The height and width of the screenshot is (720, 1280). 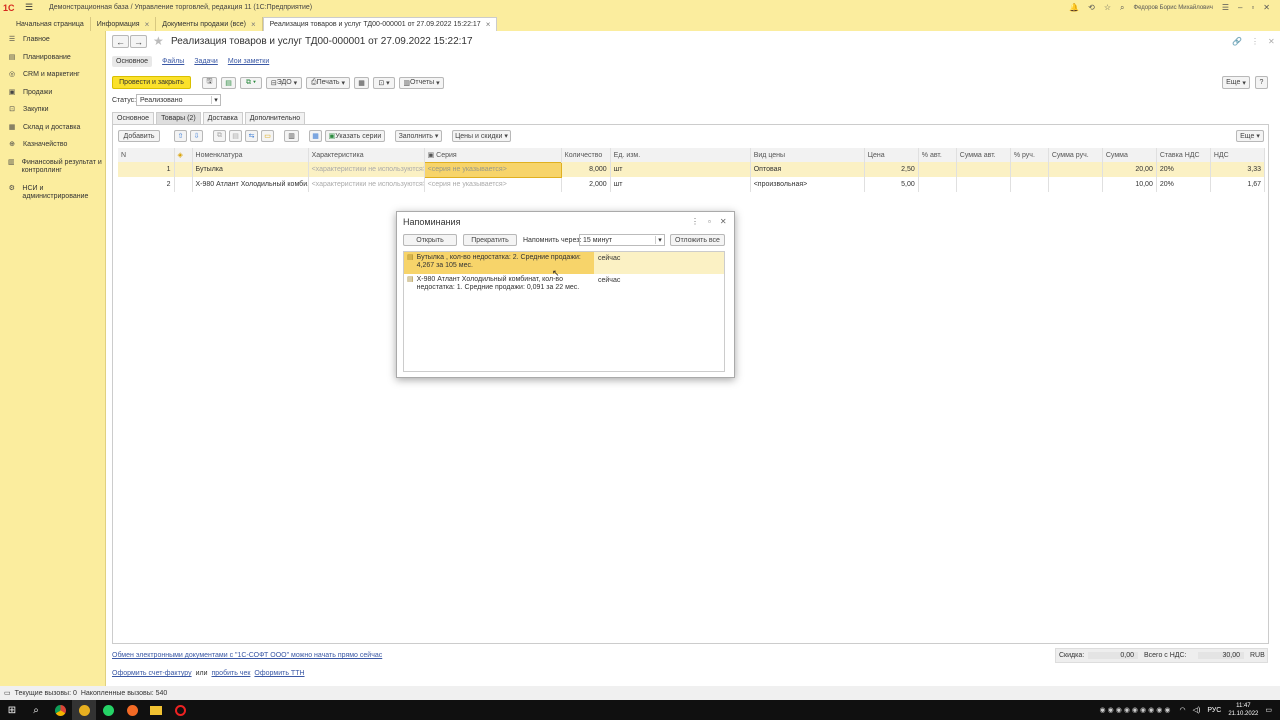 What do you see at coordinates (430, 240) in the screenshot?
I see `open-button: Открыть` at bounding box center [430, 240].